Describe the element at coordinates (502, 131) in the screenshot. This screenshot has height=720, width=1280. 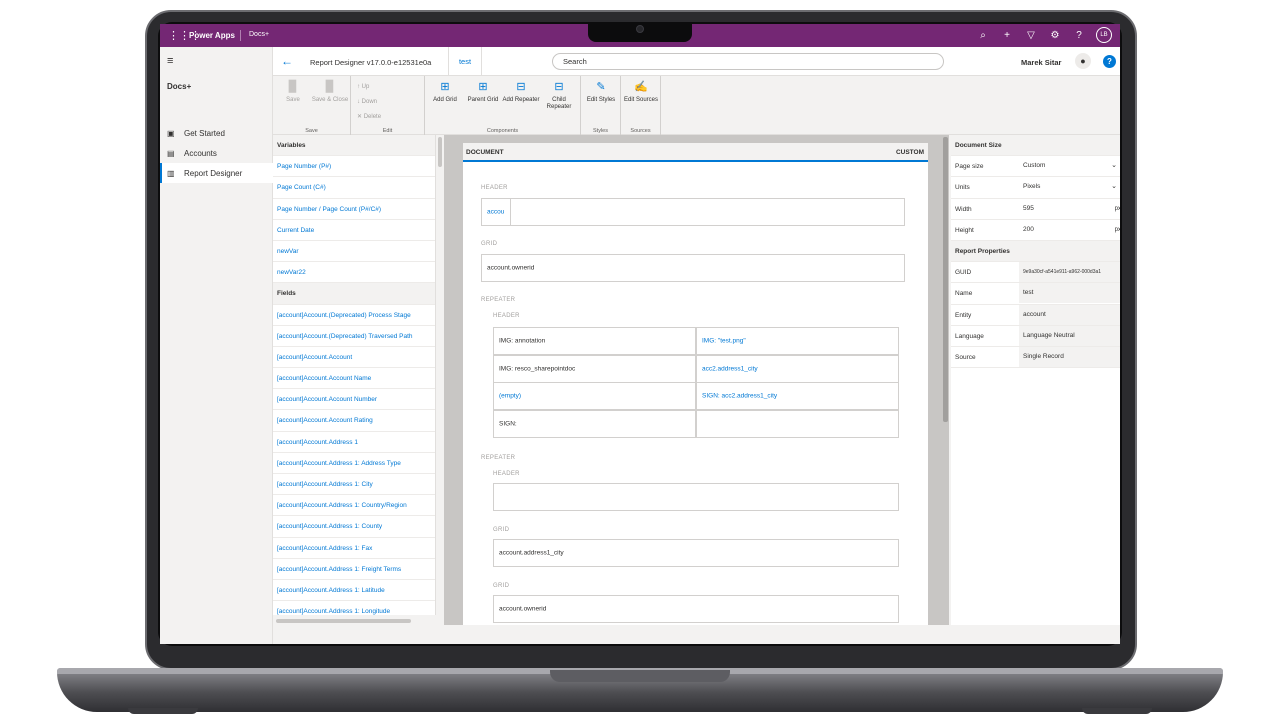
I see `ribbon-group-label: Components` at that location.